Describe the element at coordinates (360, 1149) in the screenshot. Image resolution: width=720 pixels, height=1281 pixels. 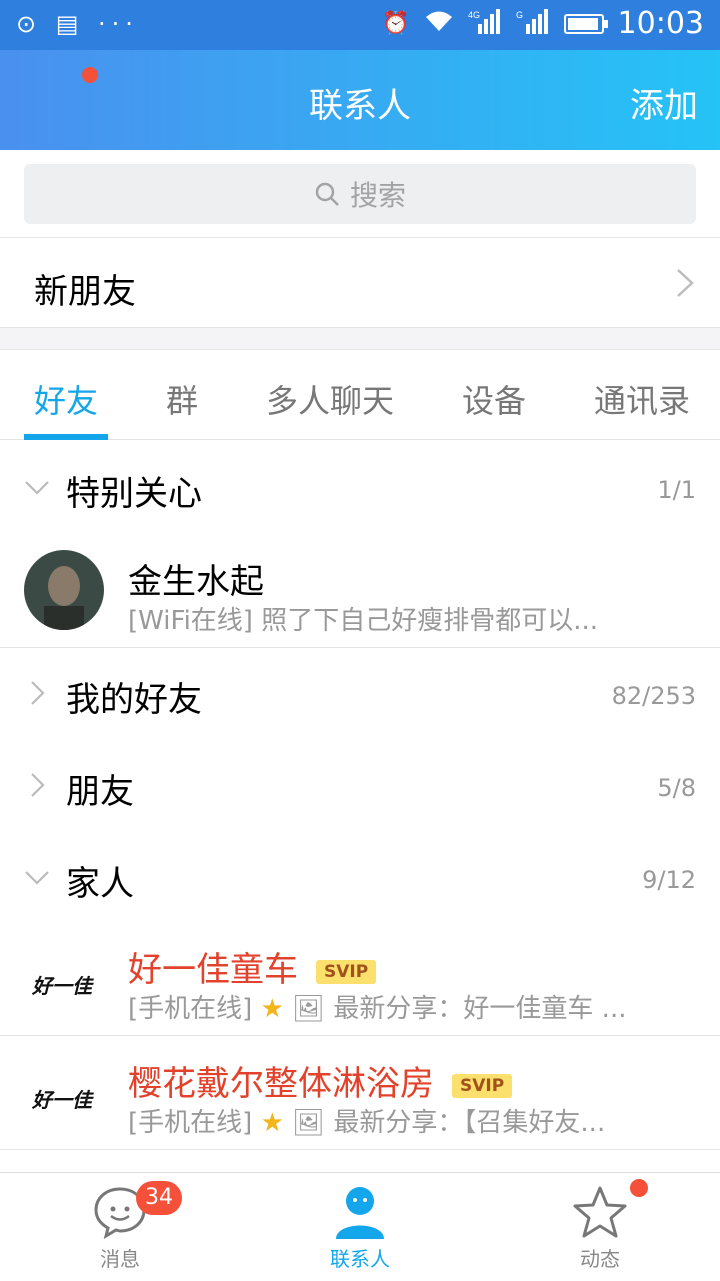
I see `divider` at that location.